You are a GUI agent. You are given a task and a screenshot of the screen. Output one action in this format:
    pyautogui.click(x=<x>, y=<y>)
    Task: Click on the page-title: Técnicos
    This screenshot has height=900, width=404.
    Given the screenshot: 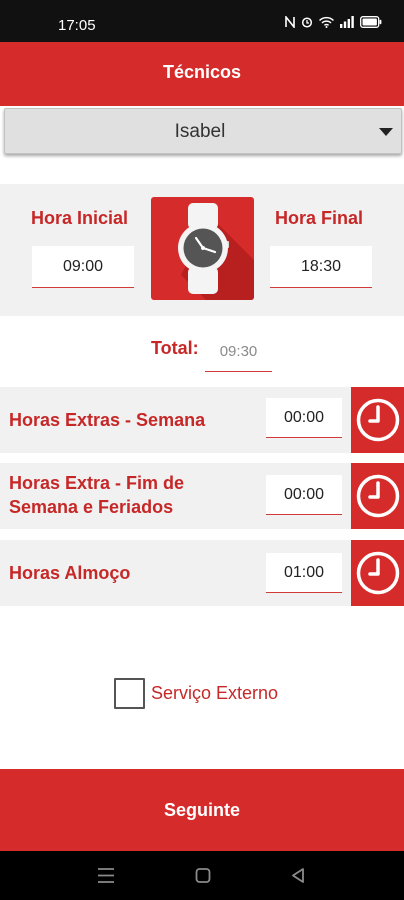 What is the action you would take?
    pyautogui.click(x=202, y=72)
    